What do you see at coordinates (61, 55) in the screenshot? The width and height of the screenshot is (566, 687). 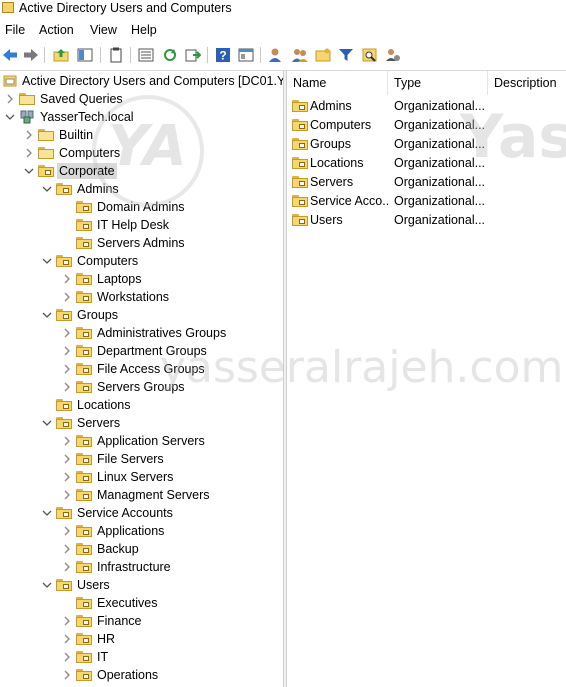 I see `up-folder-icon` at bounding box center [61, 55].